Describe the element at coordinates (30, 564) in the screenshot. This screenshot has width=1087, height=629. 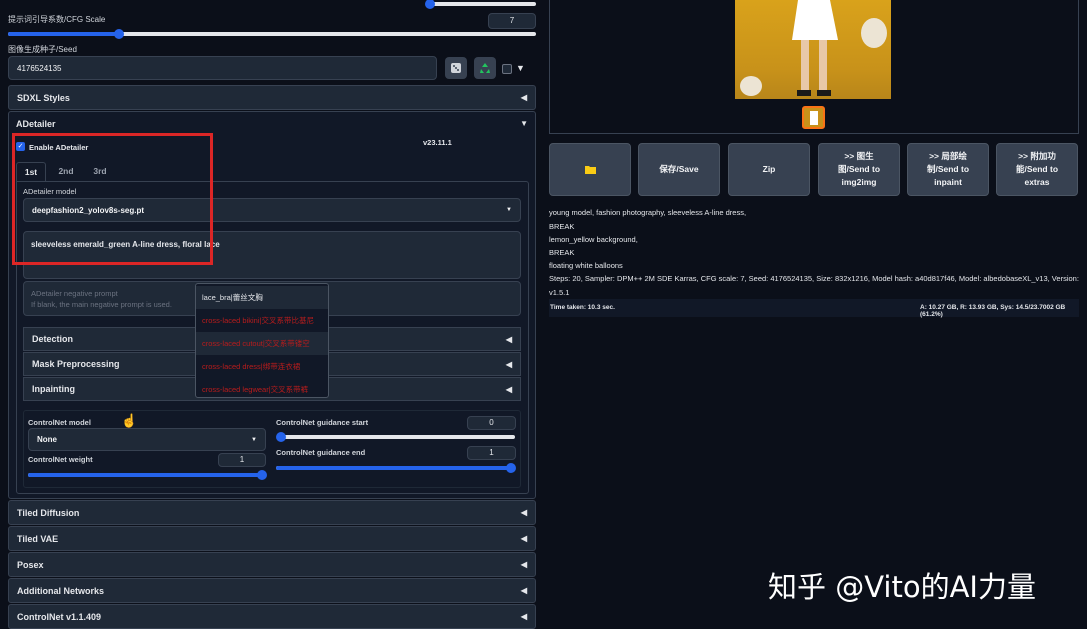
I see `posex-label: Posex` at that location.